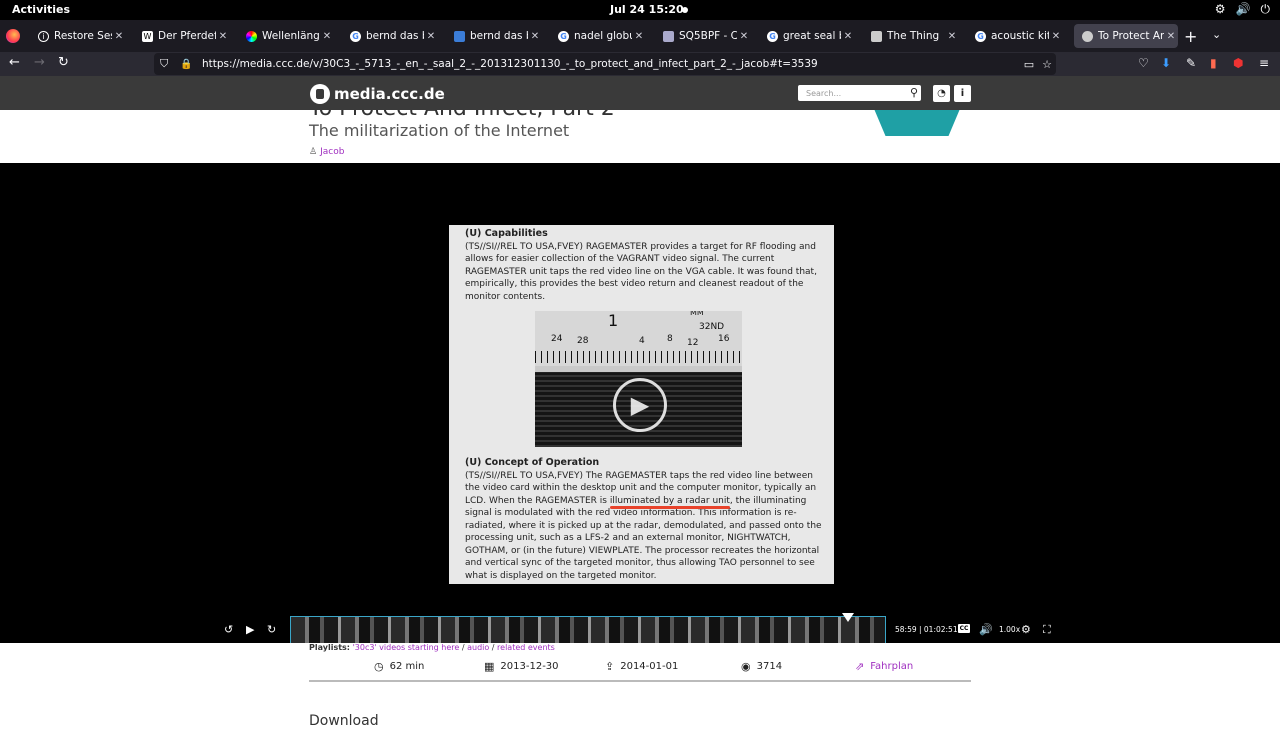 This screenshot has width=1280, height=729. I want to click on related-events-link: related events, so click(526, 647).